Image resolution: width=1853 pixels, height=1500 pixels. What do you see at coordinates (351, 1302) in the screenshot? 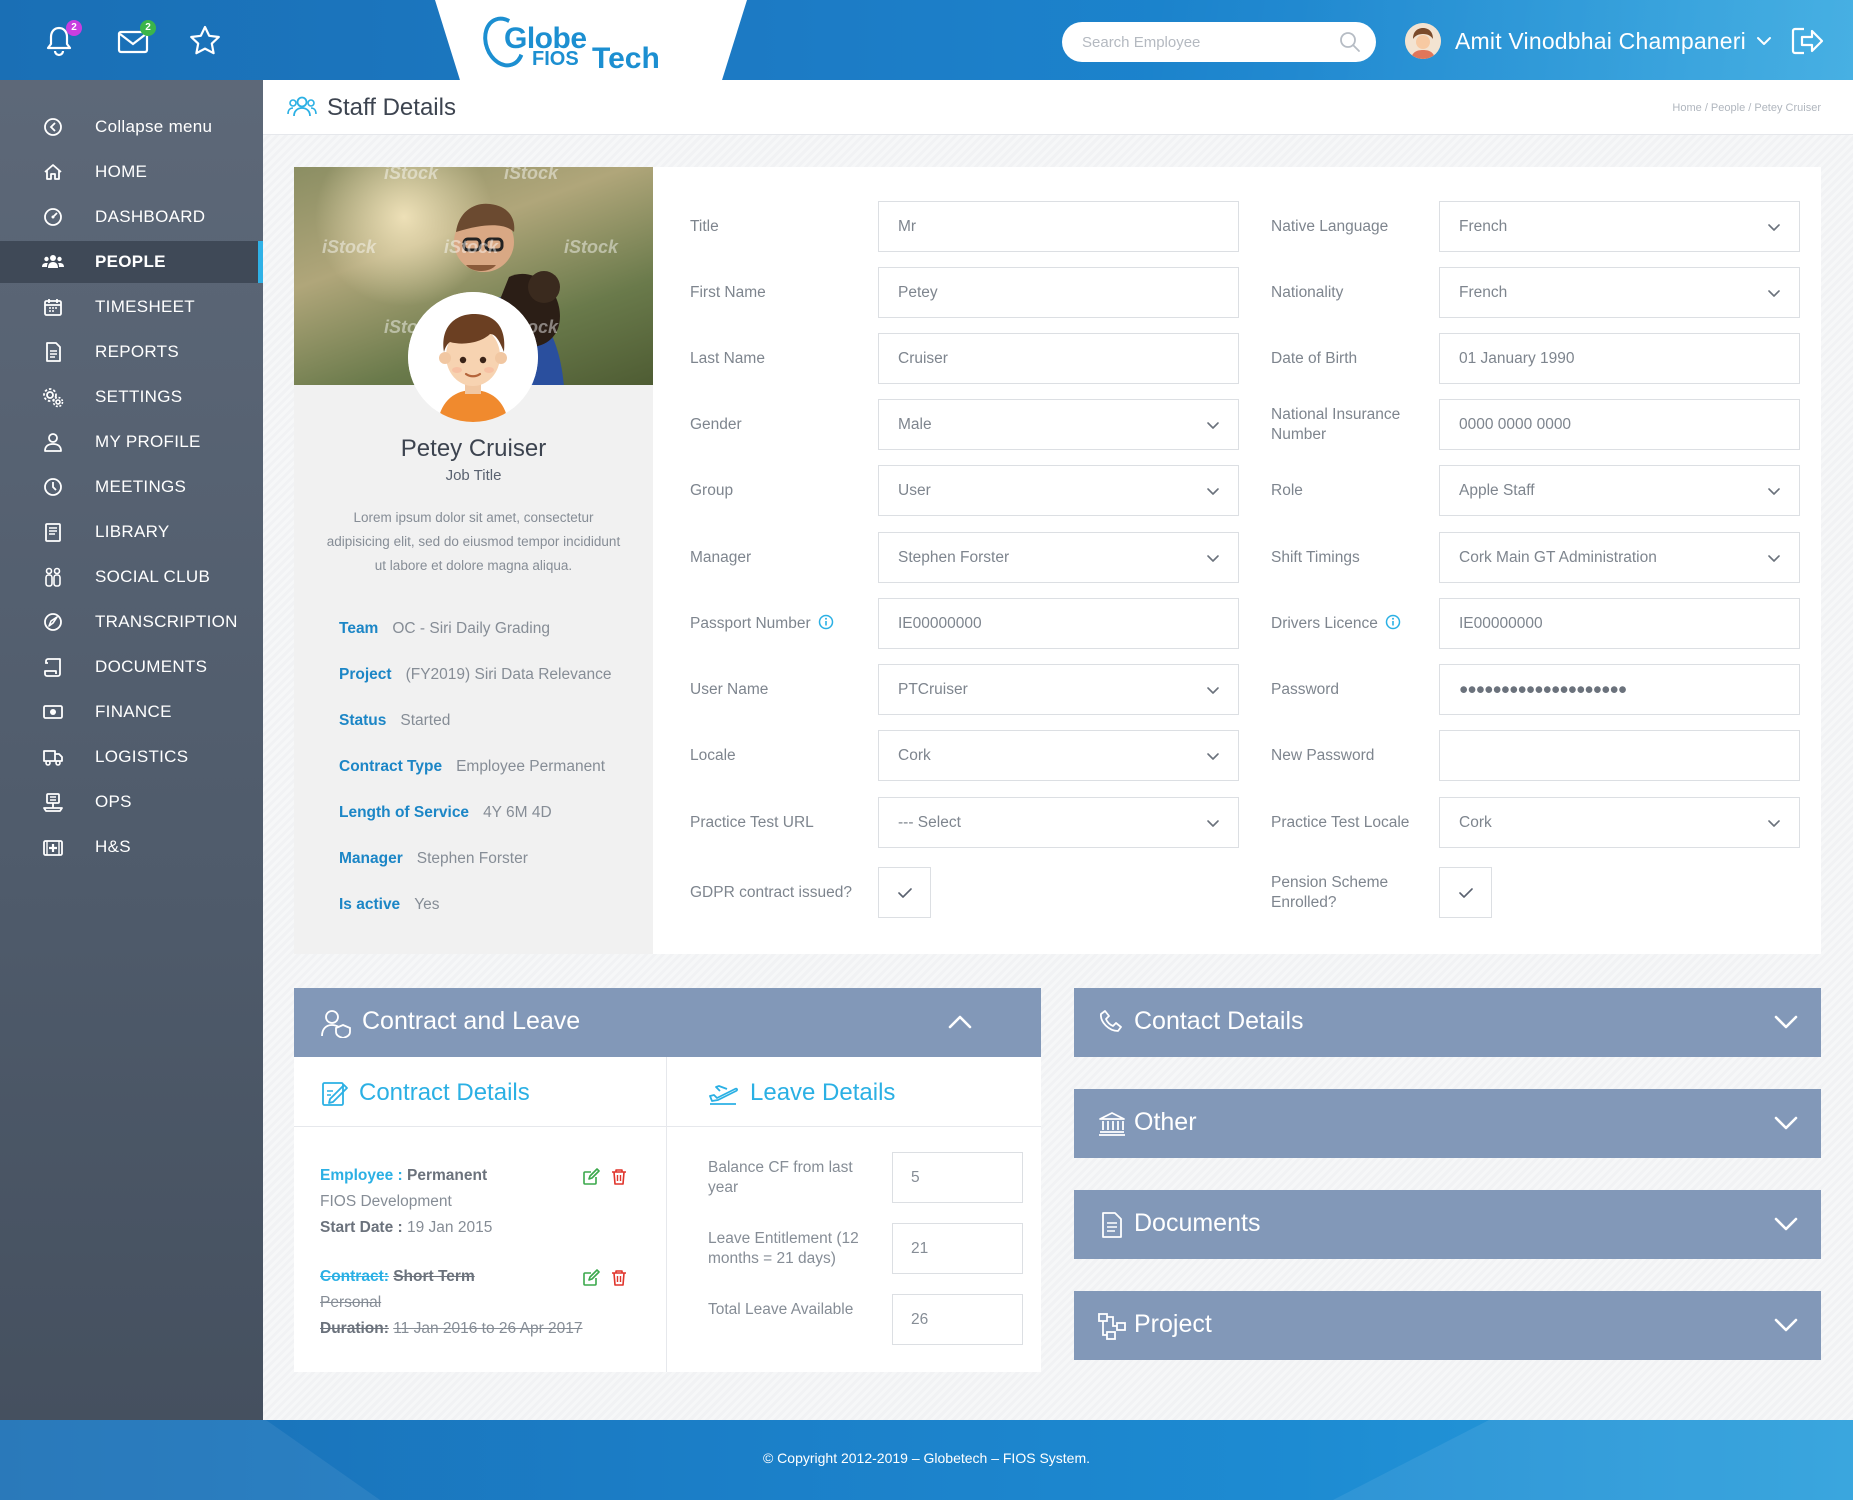
I see `contract-company: Personal` at bounding box center [351, 1302].